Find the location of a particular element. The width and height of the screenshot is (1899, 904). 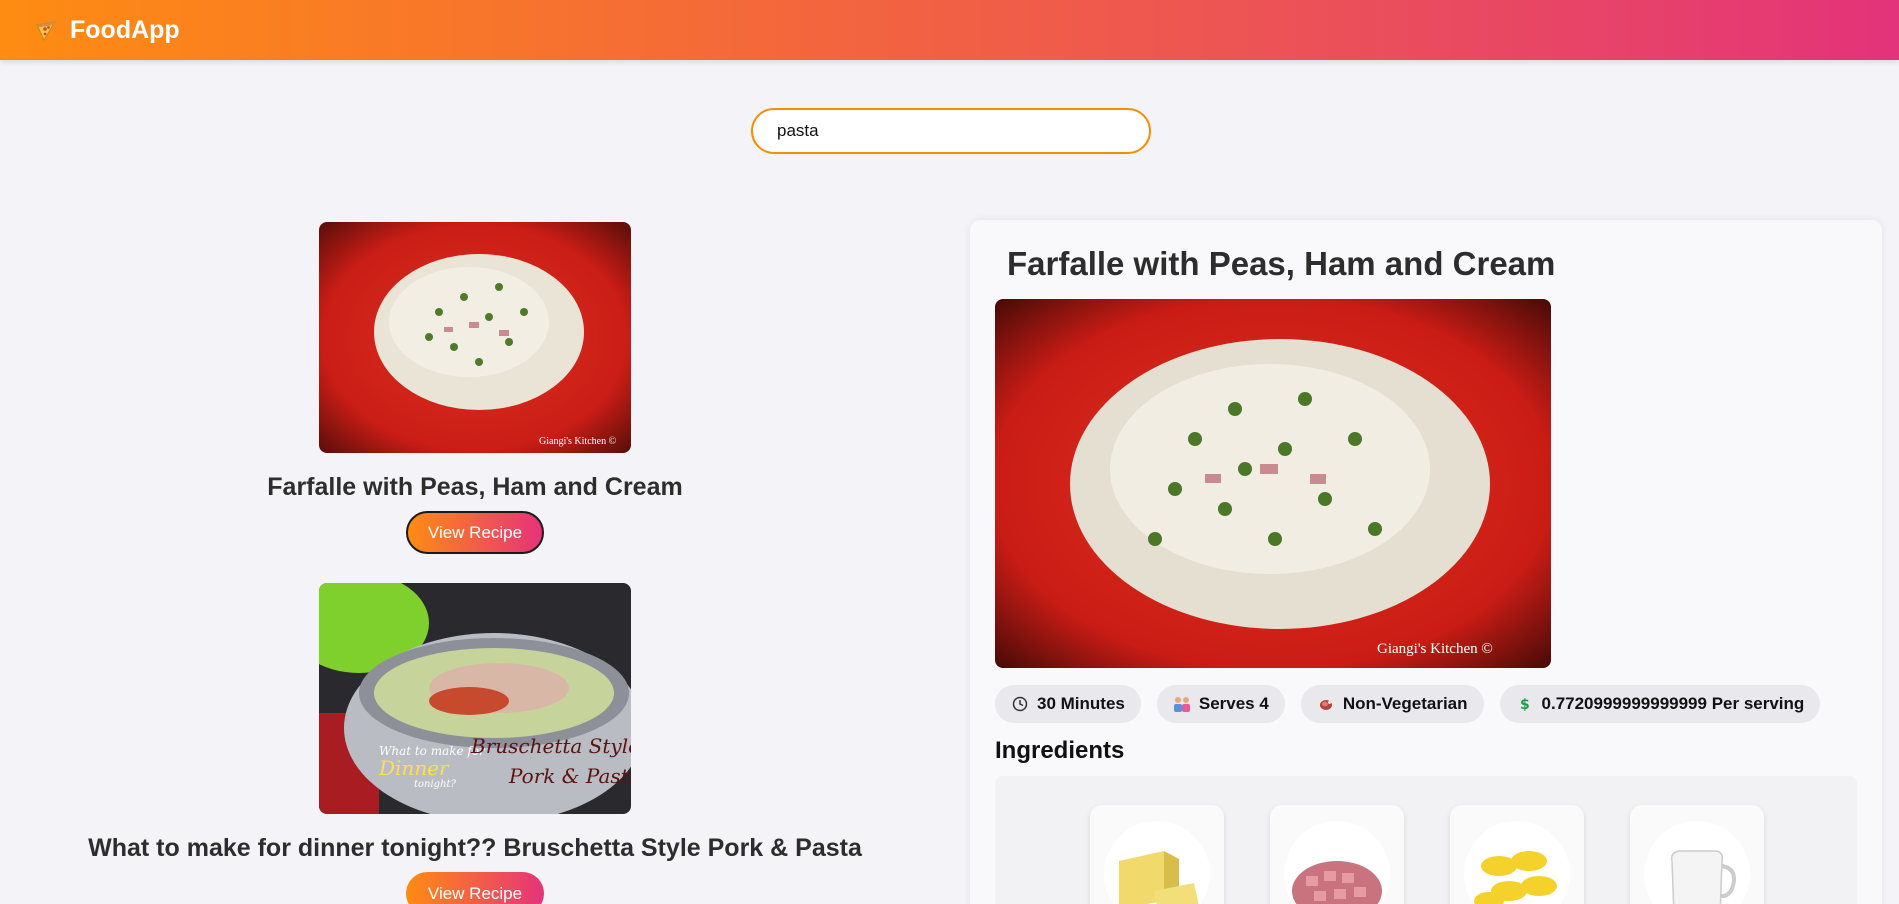

ingredients-heading: Ingredients is located at coordinates (1060, 750).